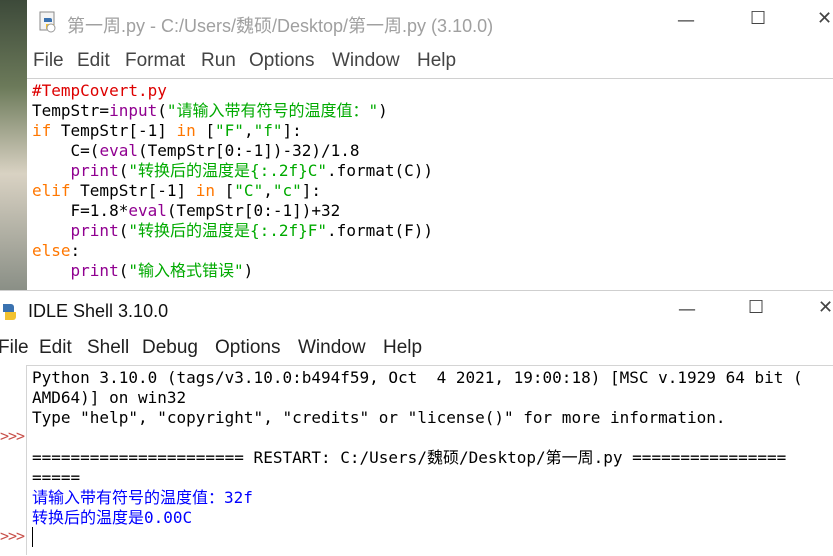 This screenshot has width=833, height=556. What do you see at coordinates (112, 517) in the screenshot?
I see `shell-stdout-line: 转换后的温度是0.00C` at bounding box center [112, 517].